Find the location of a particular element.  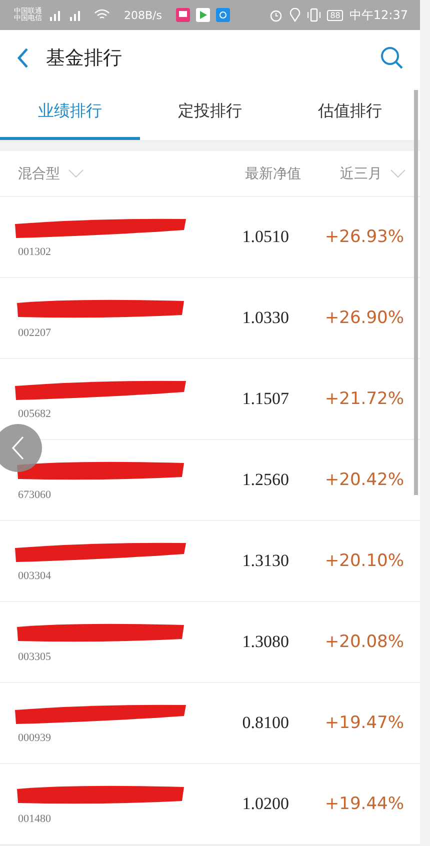

change-percent: +21.72% is located at coordinates (364, 399).